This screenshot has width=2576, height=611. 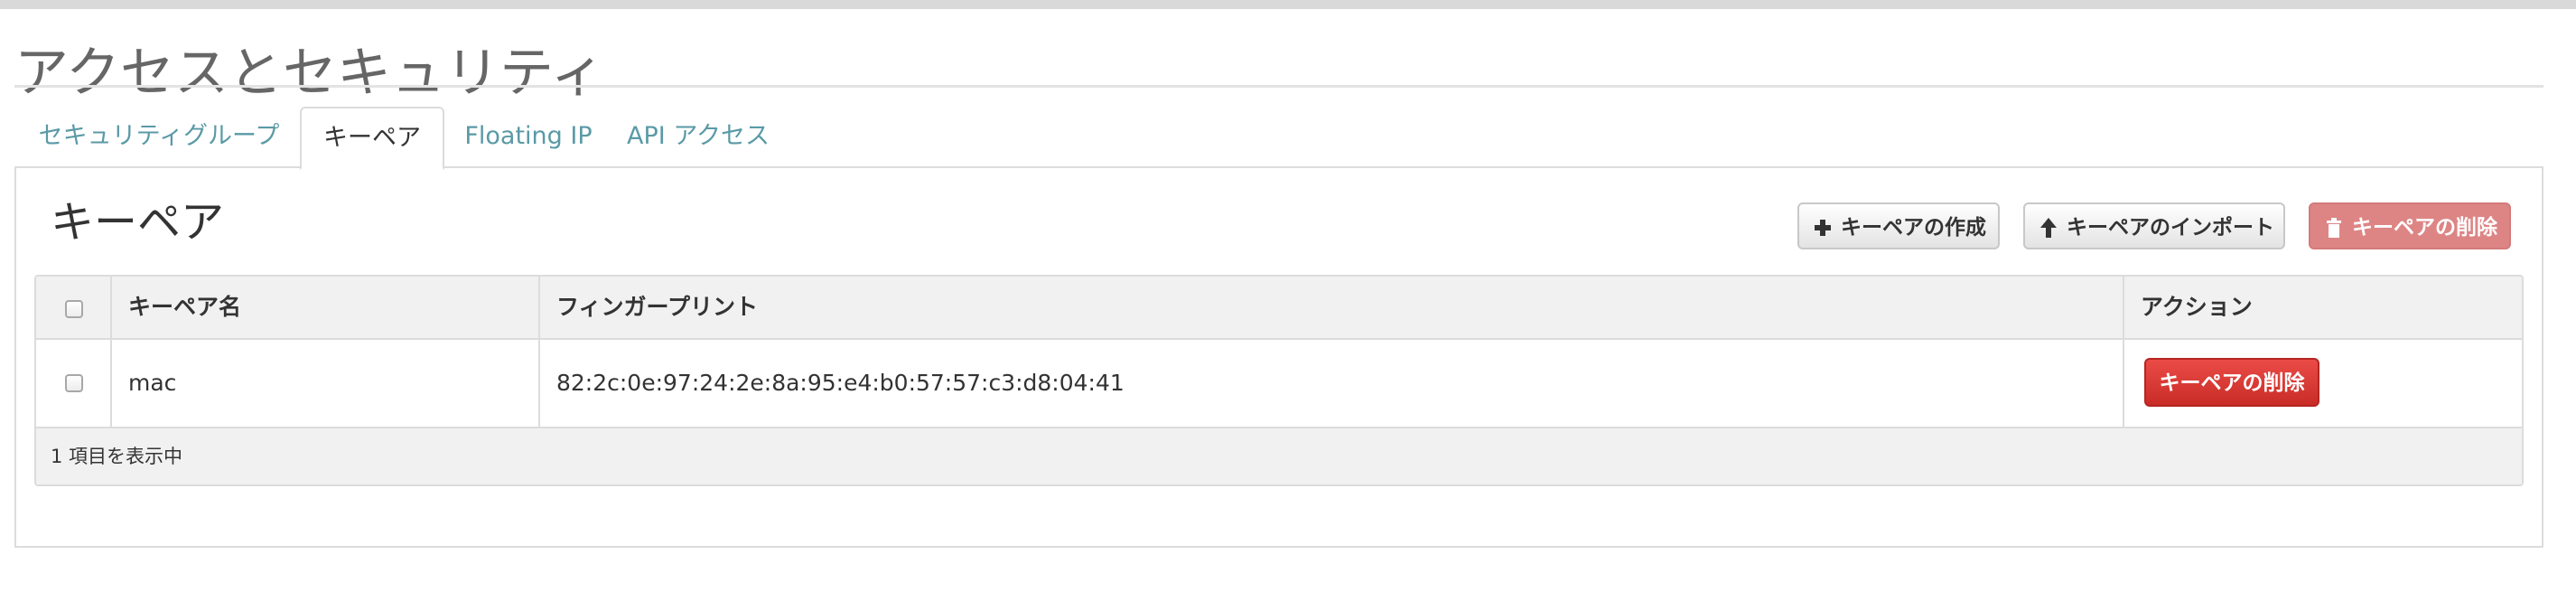 What do you see at coordinates (74, 309) in the screenshot?
I see `select-all-checkbox` at bounding box center [74, 309].